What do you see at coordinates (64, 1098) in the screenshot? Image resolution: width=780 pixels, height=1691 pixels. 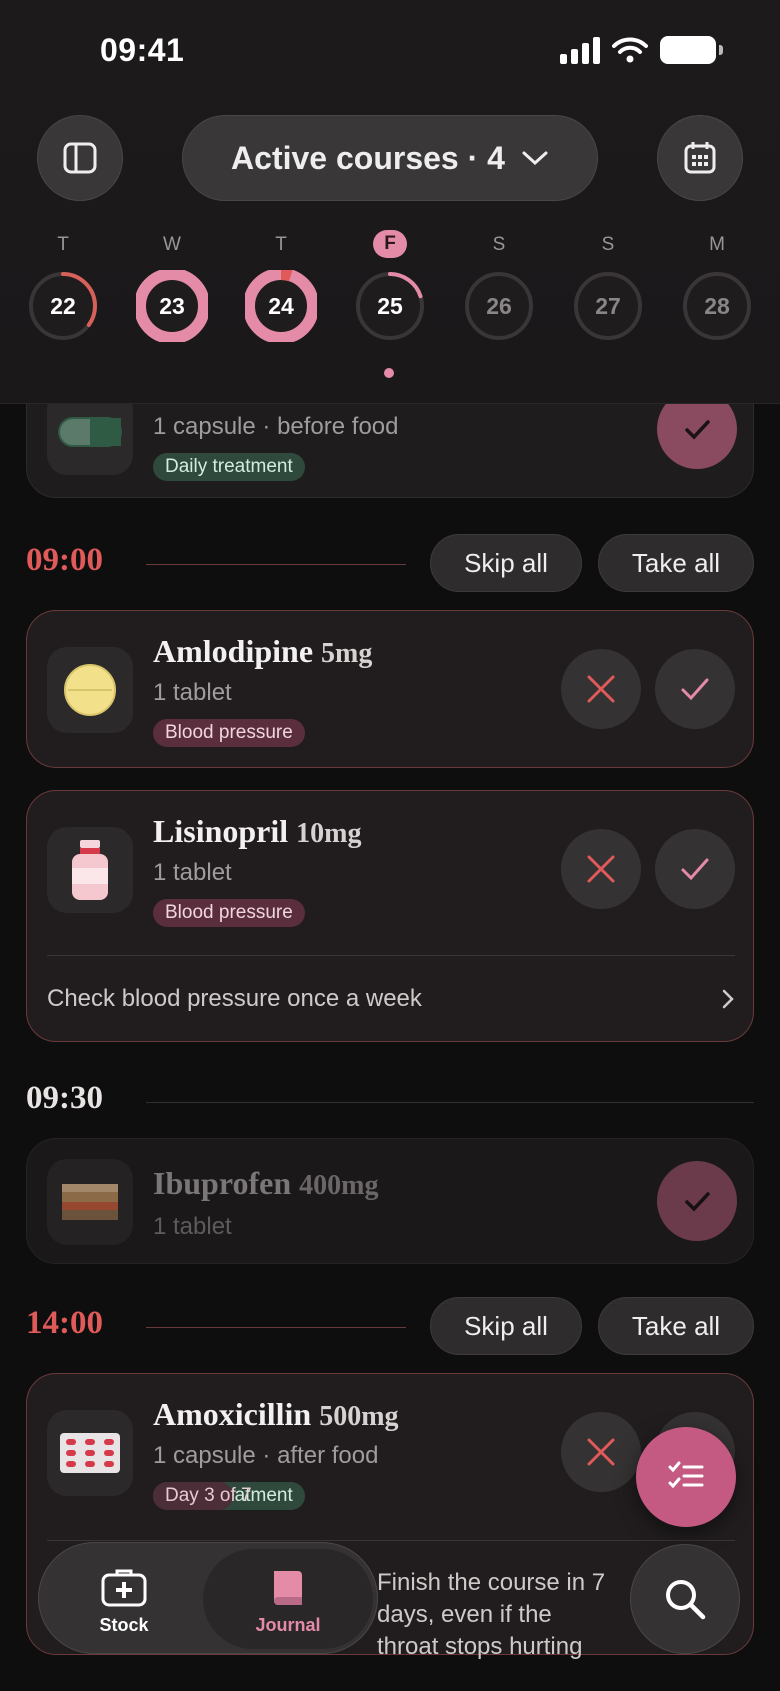 I see `time-label: 09:30` at bounding box center [64, 1098].